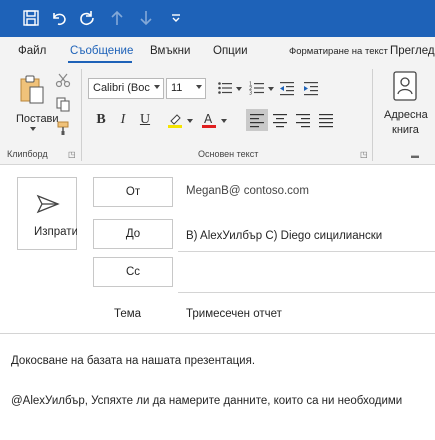 This screenshot has width=435, height=440. What do you see at coordinates (87, 18) in the screenshot?
I see `redo-icon` at bounding box center [87, 18].